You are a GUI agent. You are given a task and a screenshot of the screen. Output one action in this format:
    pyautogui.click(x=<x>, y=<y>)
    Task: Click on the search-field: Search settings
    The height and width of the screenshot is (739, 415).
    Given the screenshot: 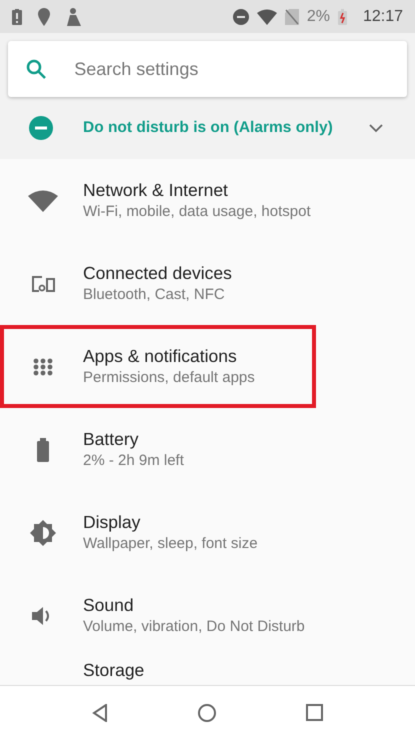 What is the action you would take?
    pyautogui.click(x=239, y=69)
    